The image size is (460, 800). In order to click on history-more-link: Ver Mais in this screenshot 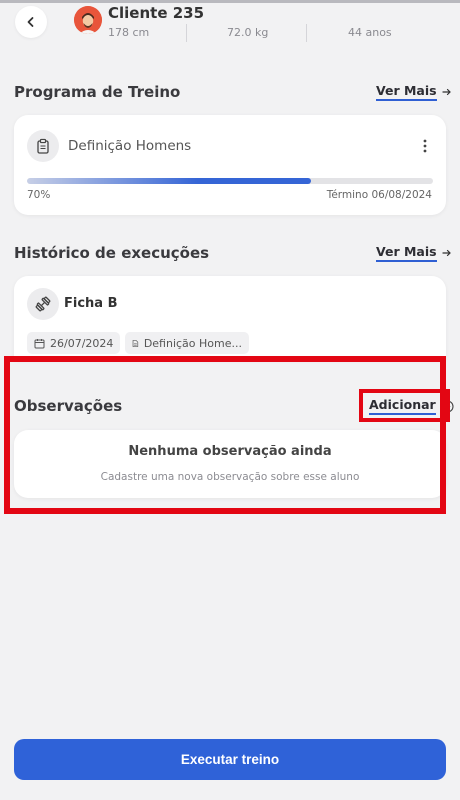, I will do `click(414, 253)`.